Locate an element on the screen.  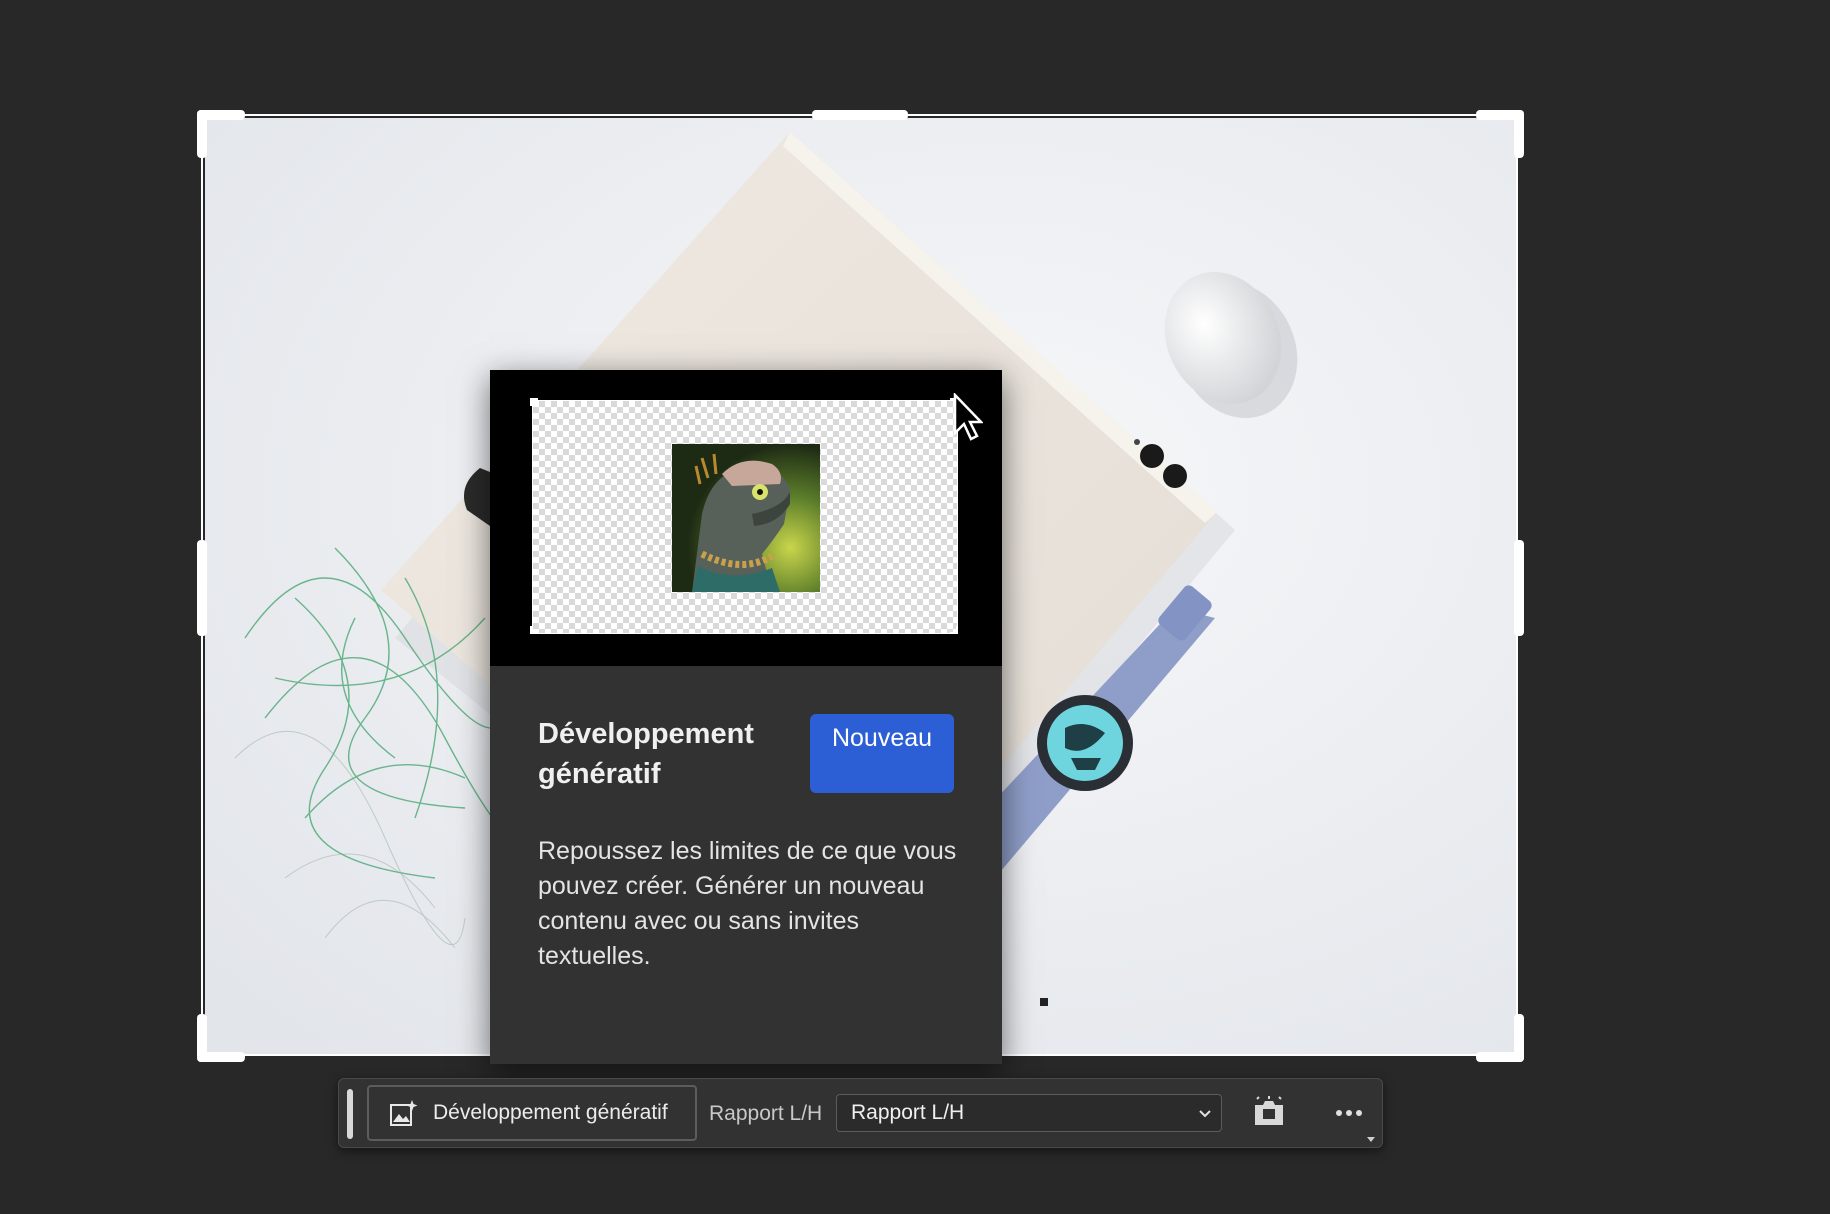
taskbar-options-icon is located at coordinates (1371, 1139).